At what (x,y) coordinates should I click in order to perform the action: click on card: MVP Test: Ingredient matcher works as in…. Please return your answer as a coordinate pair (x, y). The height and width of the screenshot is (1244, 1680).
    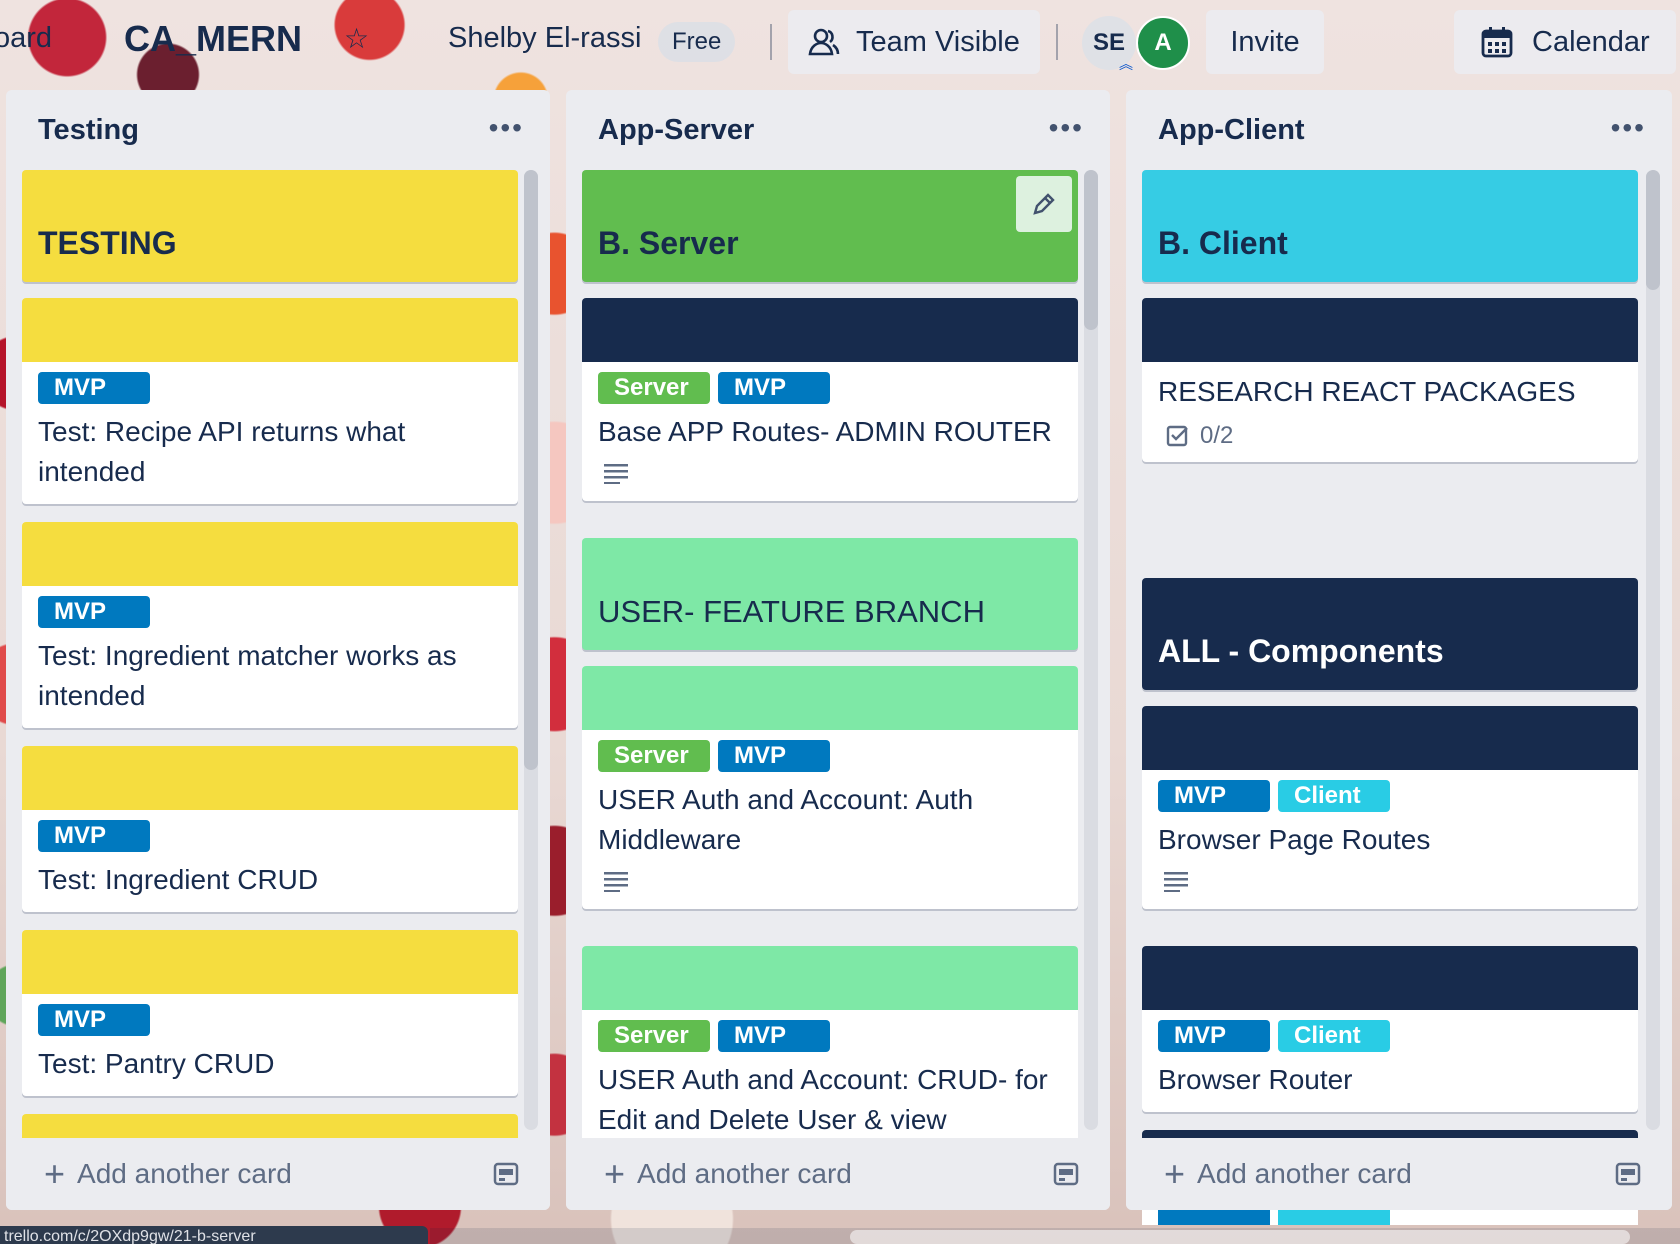
    Looking at the image, I should click on (270, 625).